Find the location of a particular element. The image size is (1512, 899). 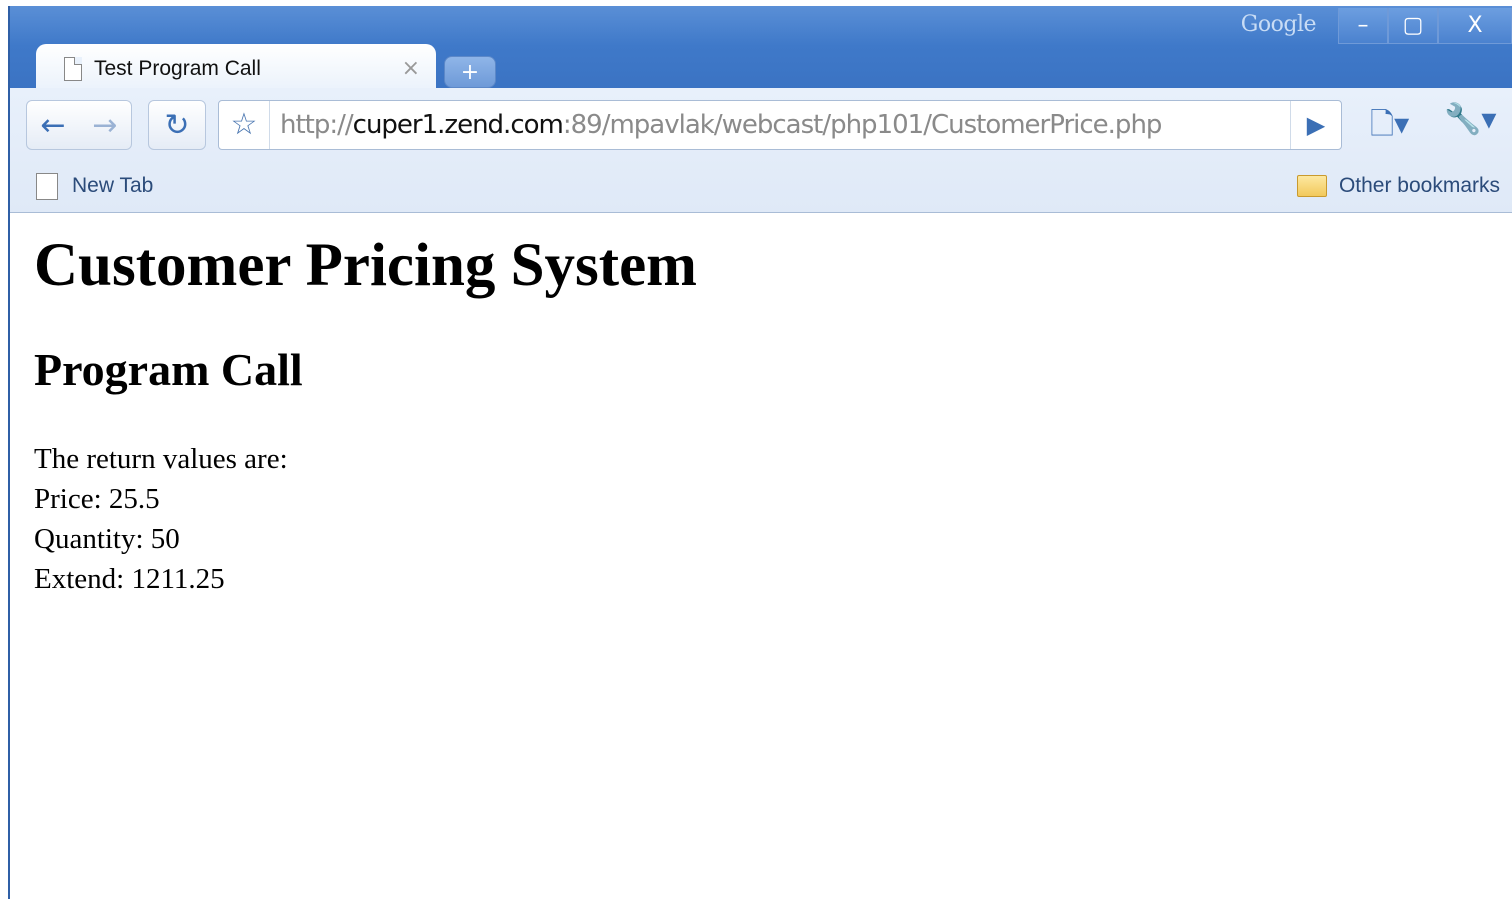

page-subtitle: Program Call is located at coordinates (168, 369).